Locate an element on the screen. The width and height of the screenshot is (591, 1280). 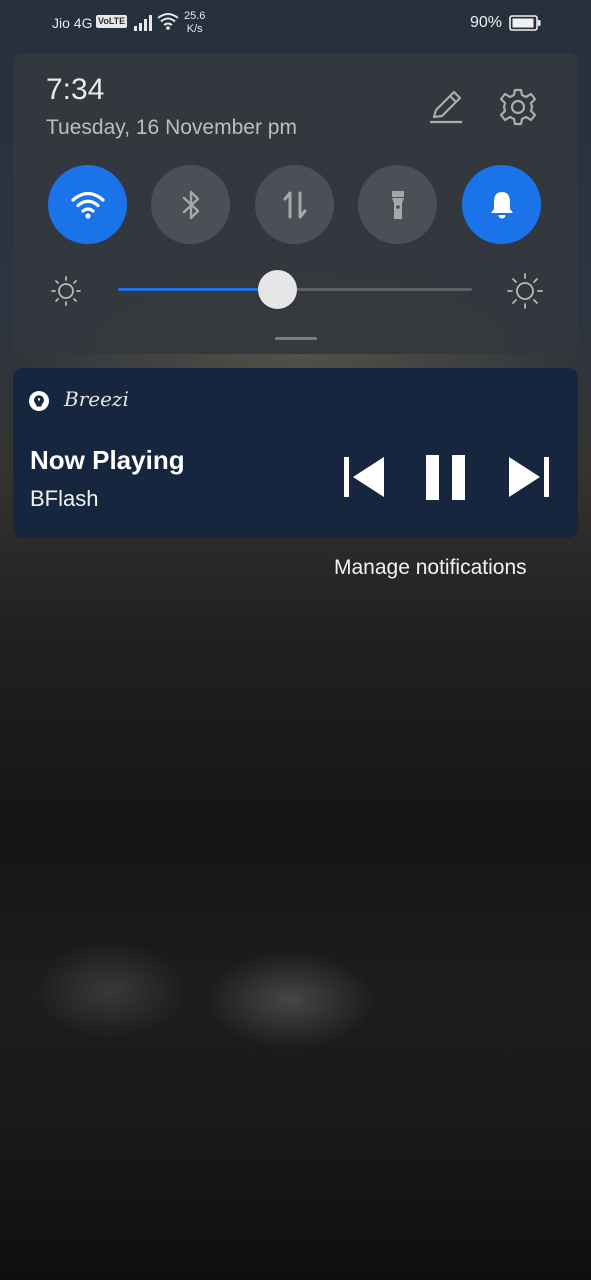
brightness-high-icon is located at coordinates (525, 291).